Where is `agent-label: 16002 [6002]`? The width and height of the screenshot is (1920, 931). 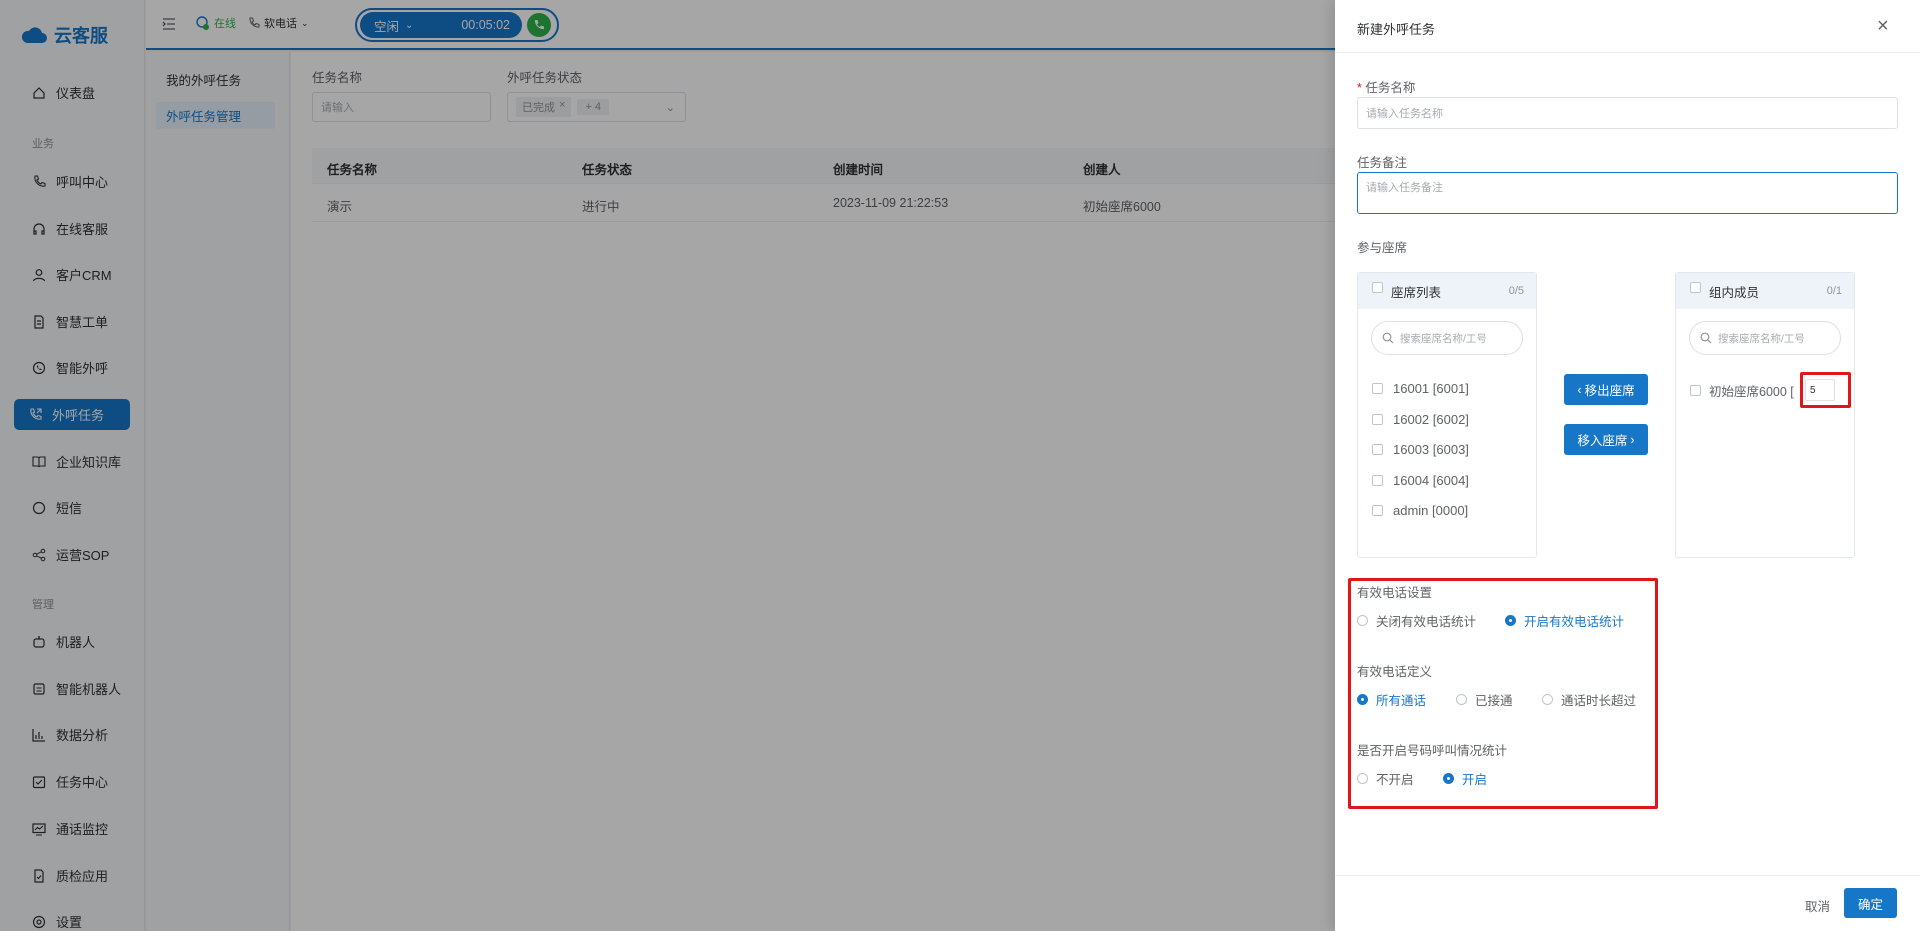 agent-label: 16002 [6002] is located at coordinates (1431, 419).